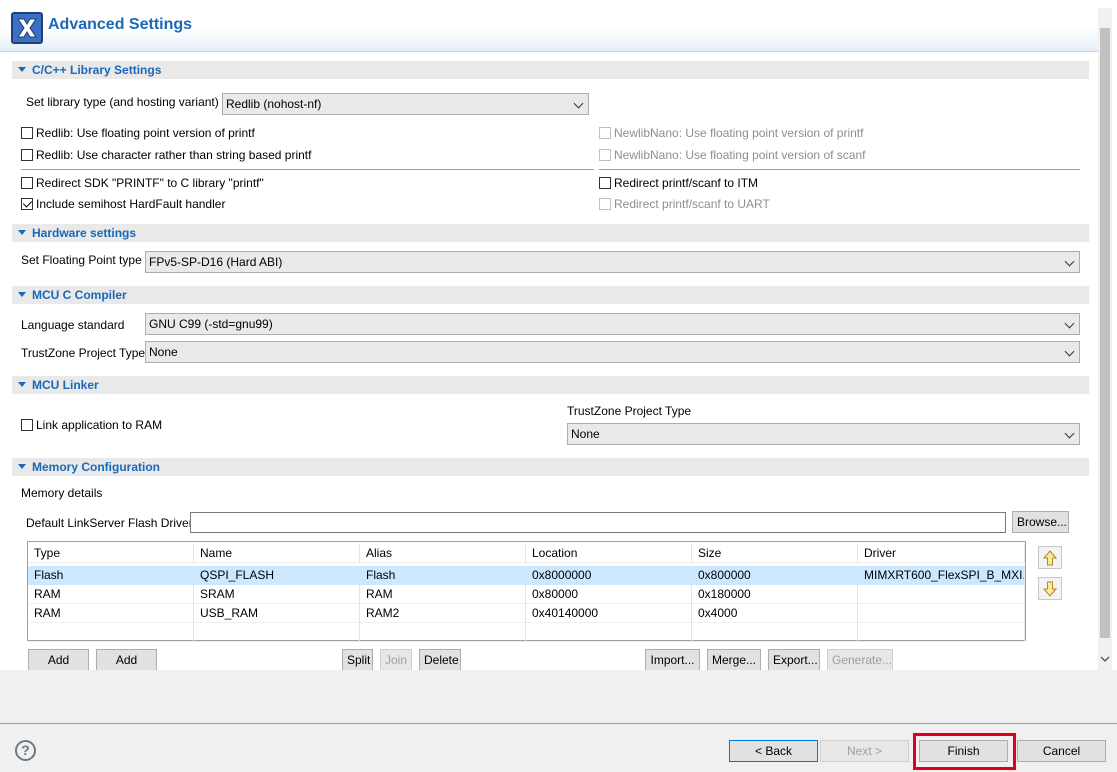 The width and height of the screenshot is (1117, 772). What do you see at coordinates (277, 575) in the screenshot?
I see `cell-name: QSPI_FLASH` at bounding box center [277, 575].